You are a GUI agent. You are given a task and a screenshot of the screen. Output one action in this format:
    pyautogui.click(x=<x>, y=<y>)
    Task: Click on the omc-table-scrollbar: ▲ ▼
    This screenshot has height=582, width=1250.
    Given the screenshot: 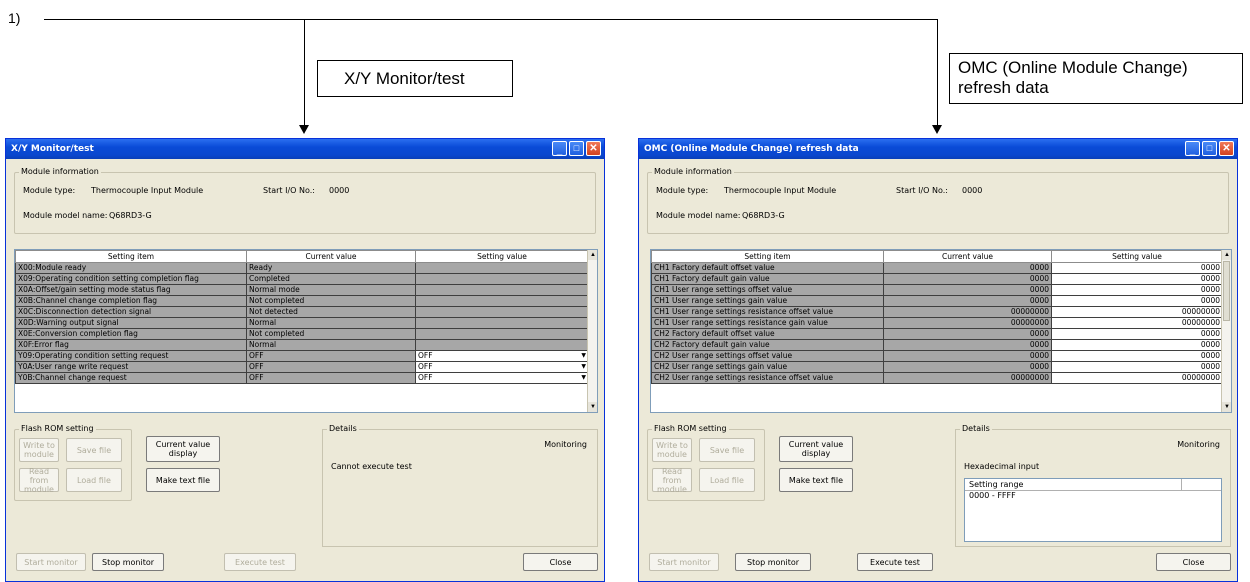 What is the action you would take?
    pyautogui.click(x=1226, y=331)
    